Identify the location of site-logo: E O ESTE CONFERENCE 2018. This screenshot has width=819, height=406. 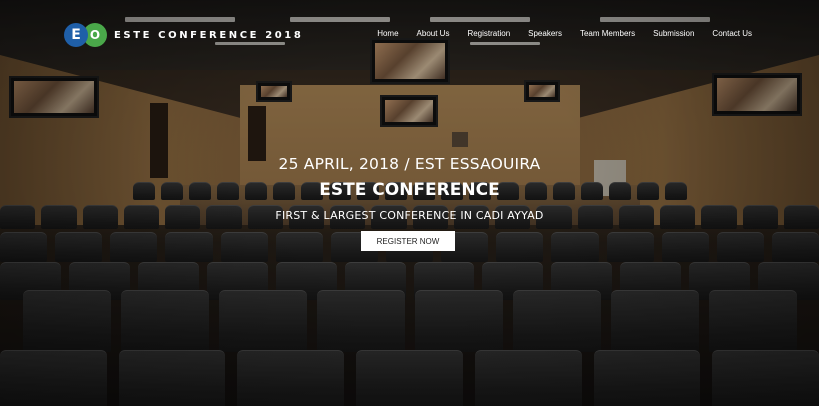
(183, 35).